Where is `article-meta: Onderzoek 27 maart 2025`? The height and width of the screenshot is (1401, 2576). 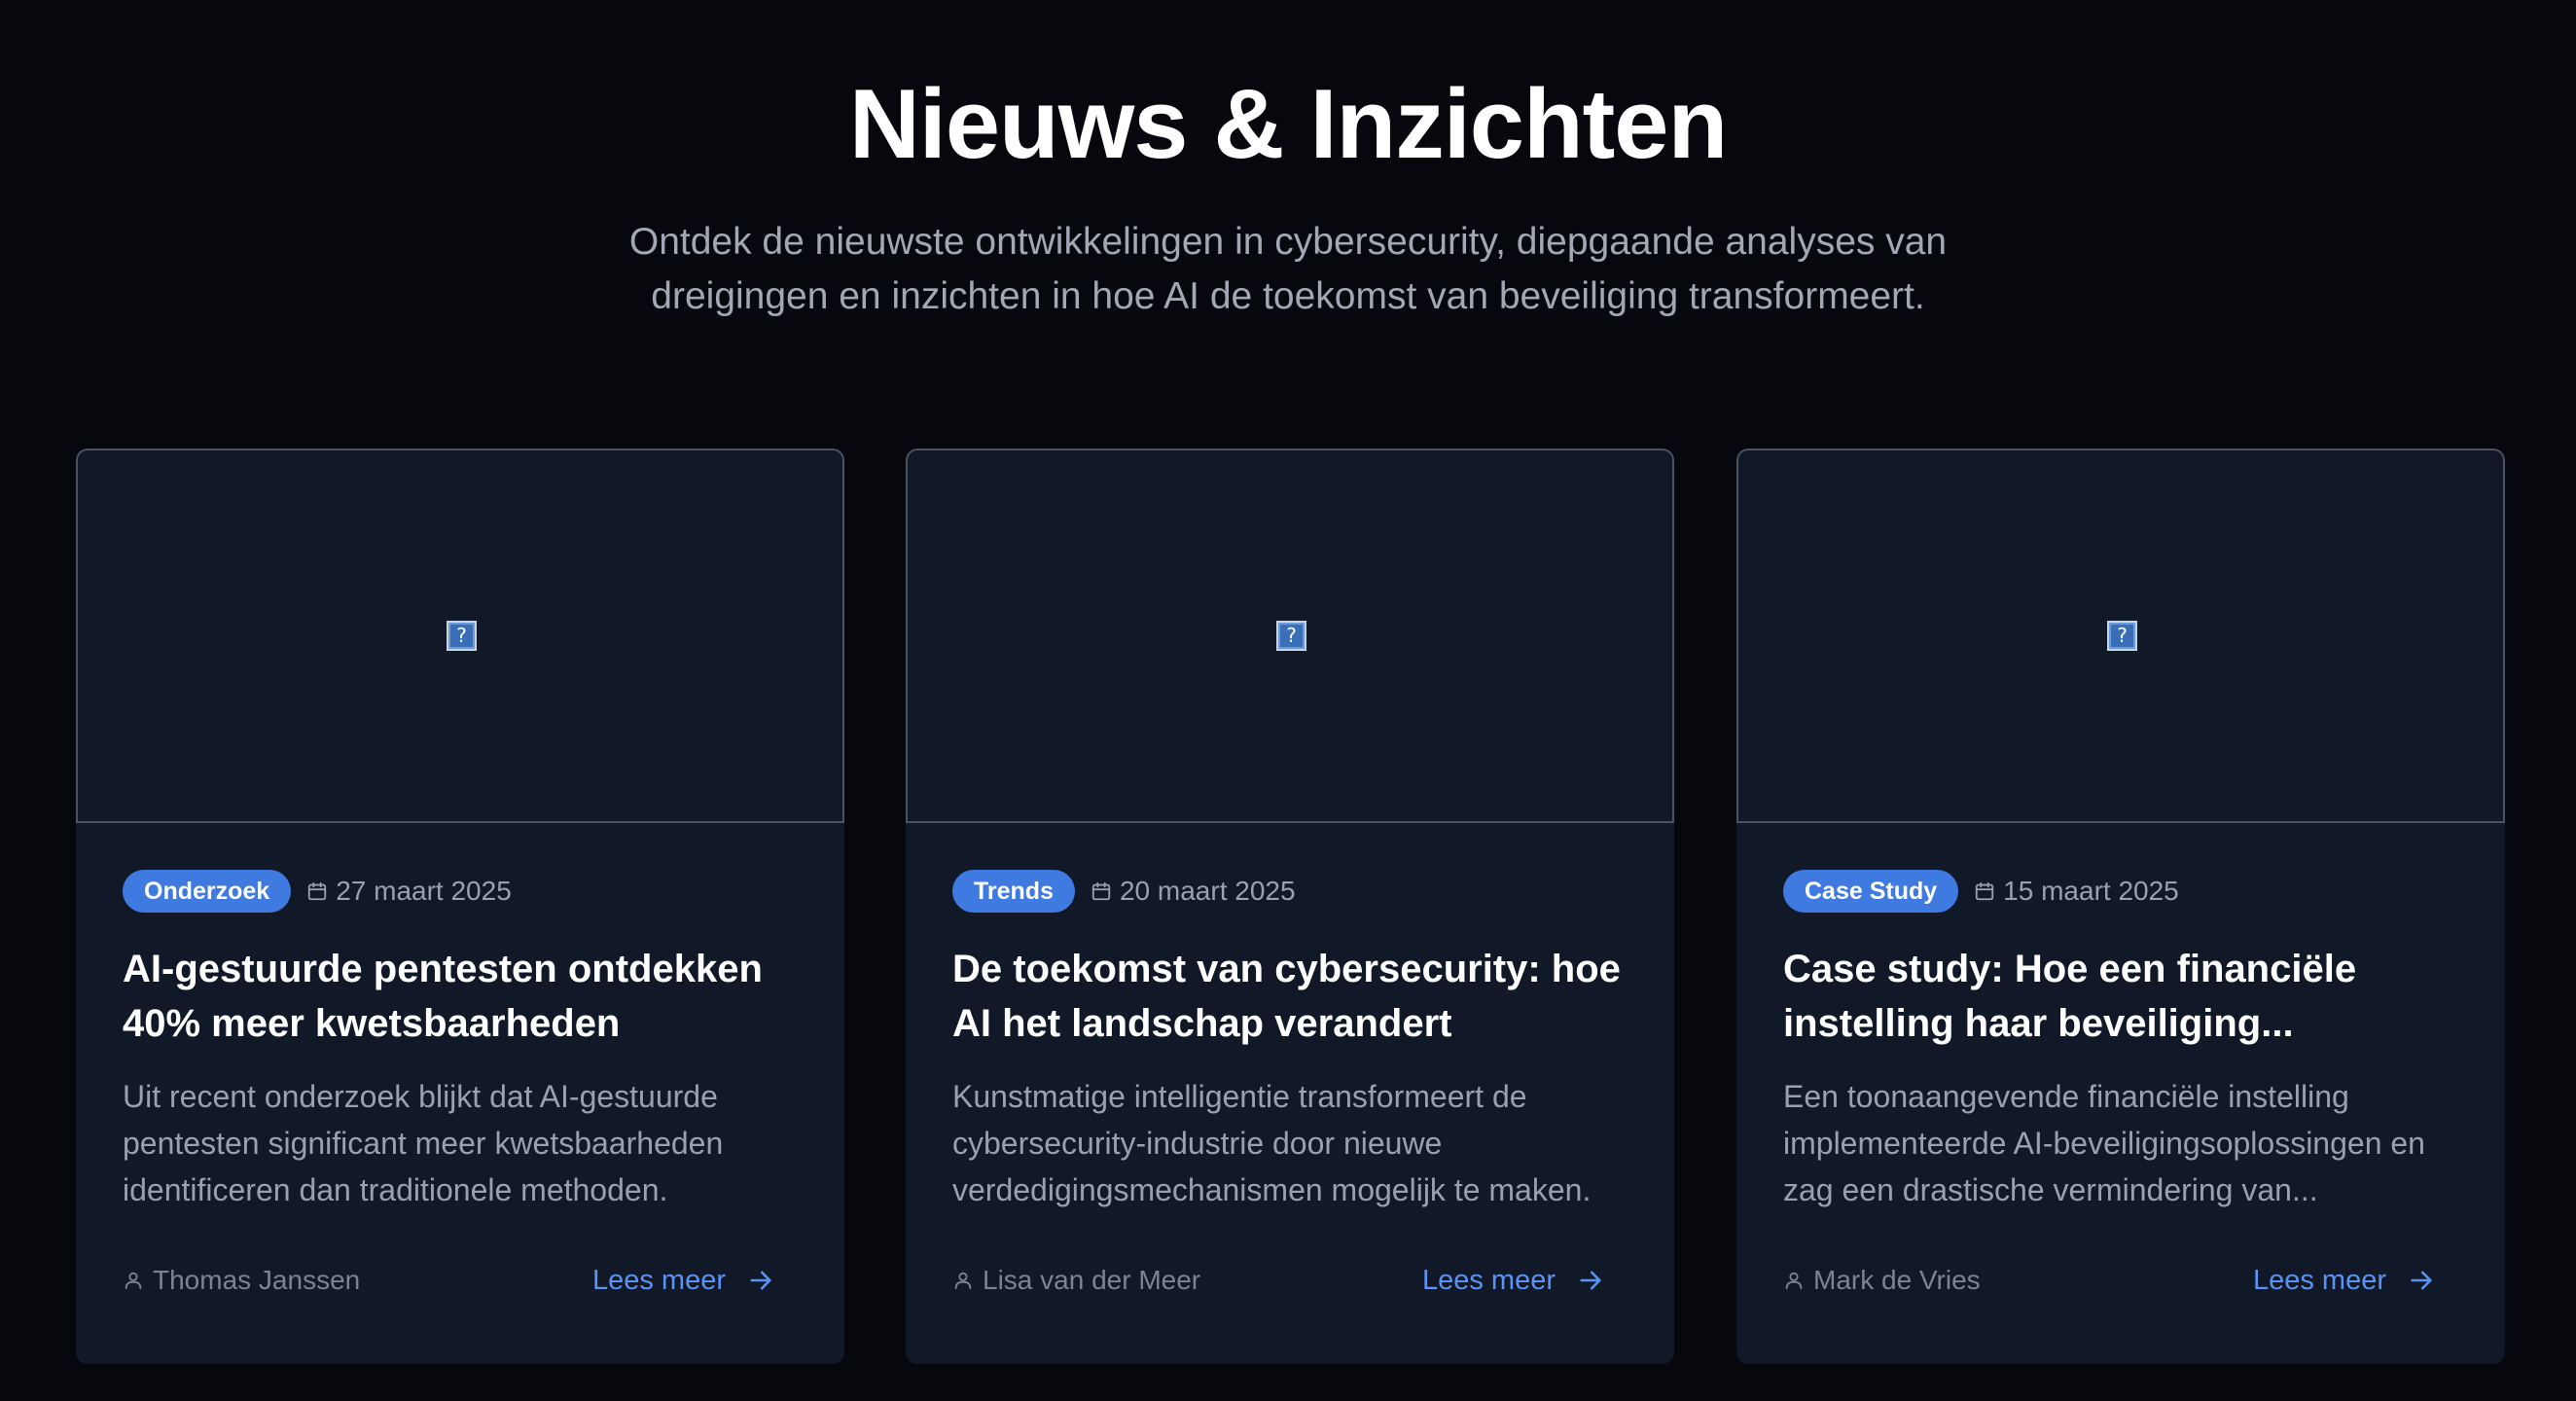
article-meta: Onderzoek 27 maart 2025 is located at coordinates (317, 891).